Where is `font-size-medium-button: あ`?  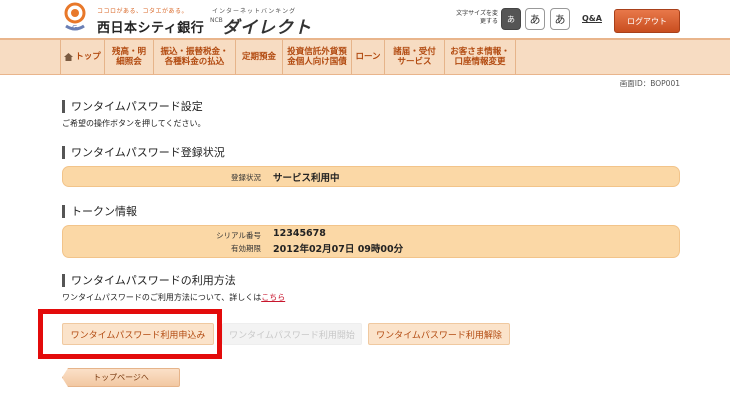 font-size-medium-button: あ is located at coordinates (535, 19).